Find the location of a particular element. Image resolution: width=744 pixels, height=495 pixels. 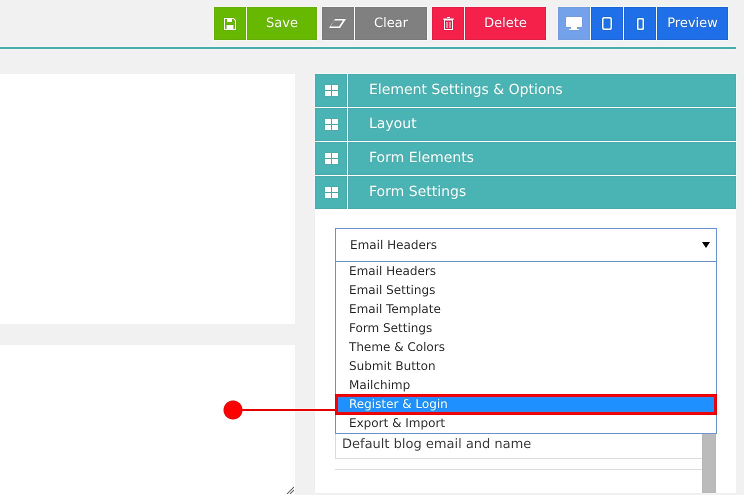

clear-button: Clear is located at coordinates (391, 23).